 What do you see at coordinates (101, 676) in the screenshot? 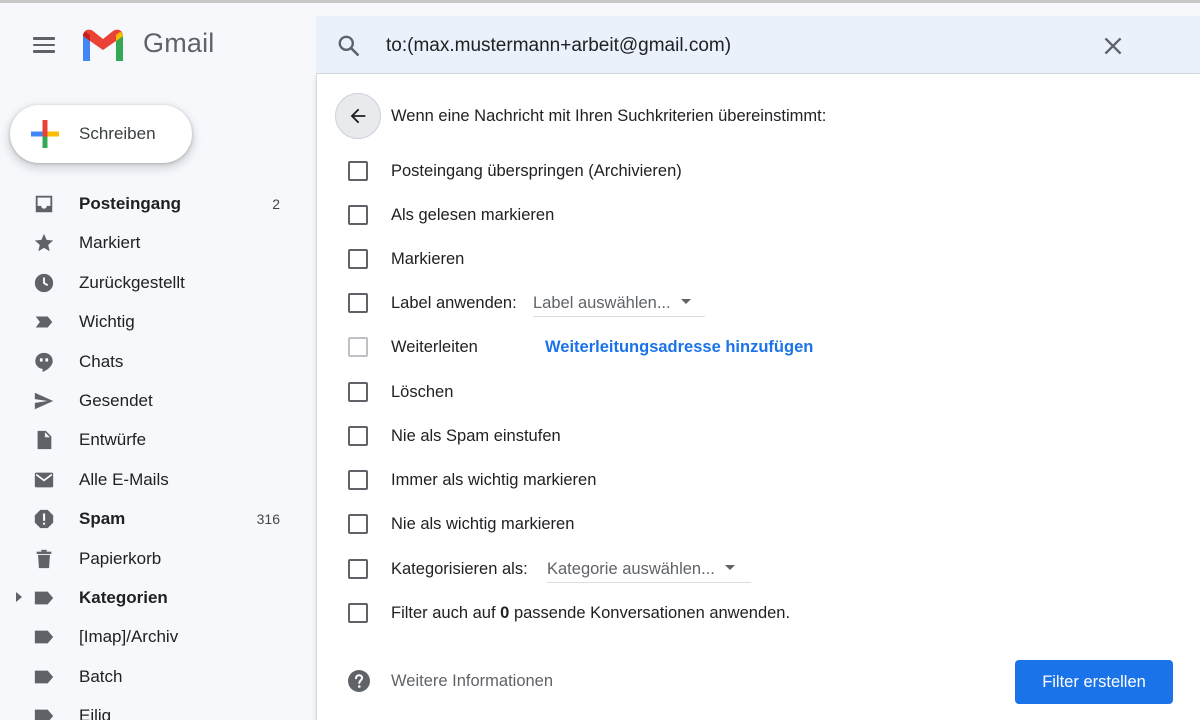
I see `sidebar-item-label: Batch` at bounding box center [101, 676].